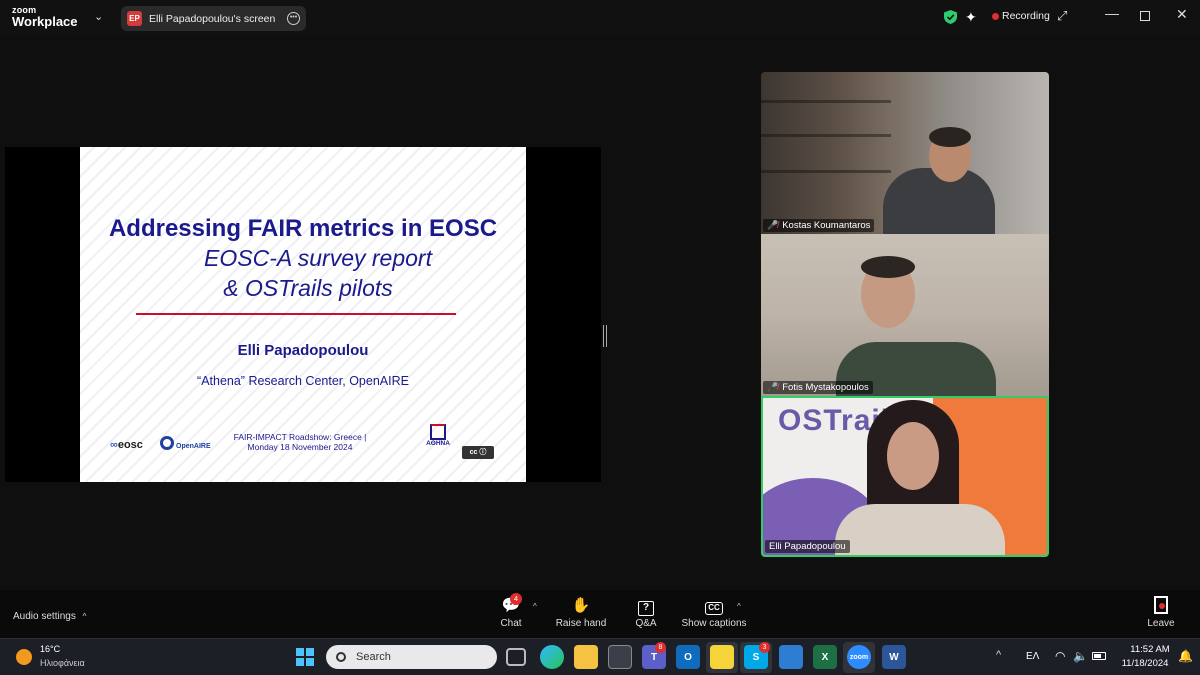  I want to click on windows-start-icon, so click(305, 657).